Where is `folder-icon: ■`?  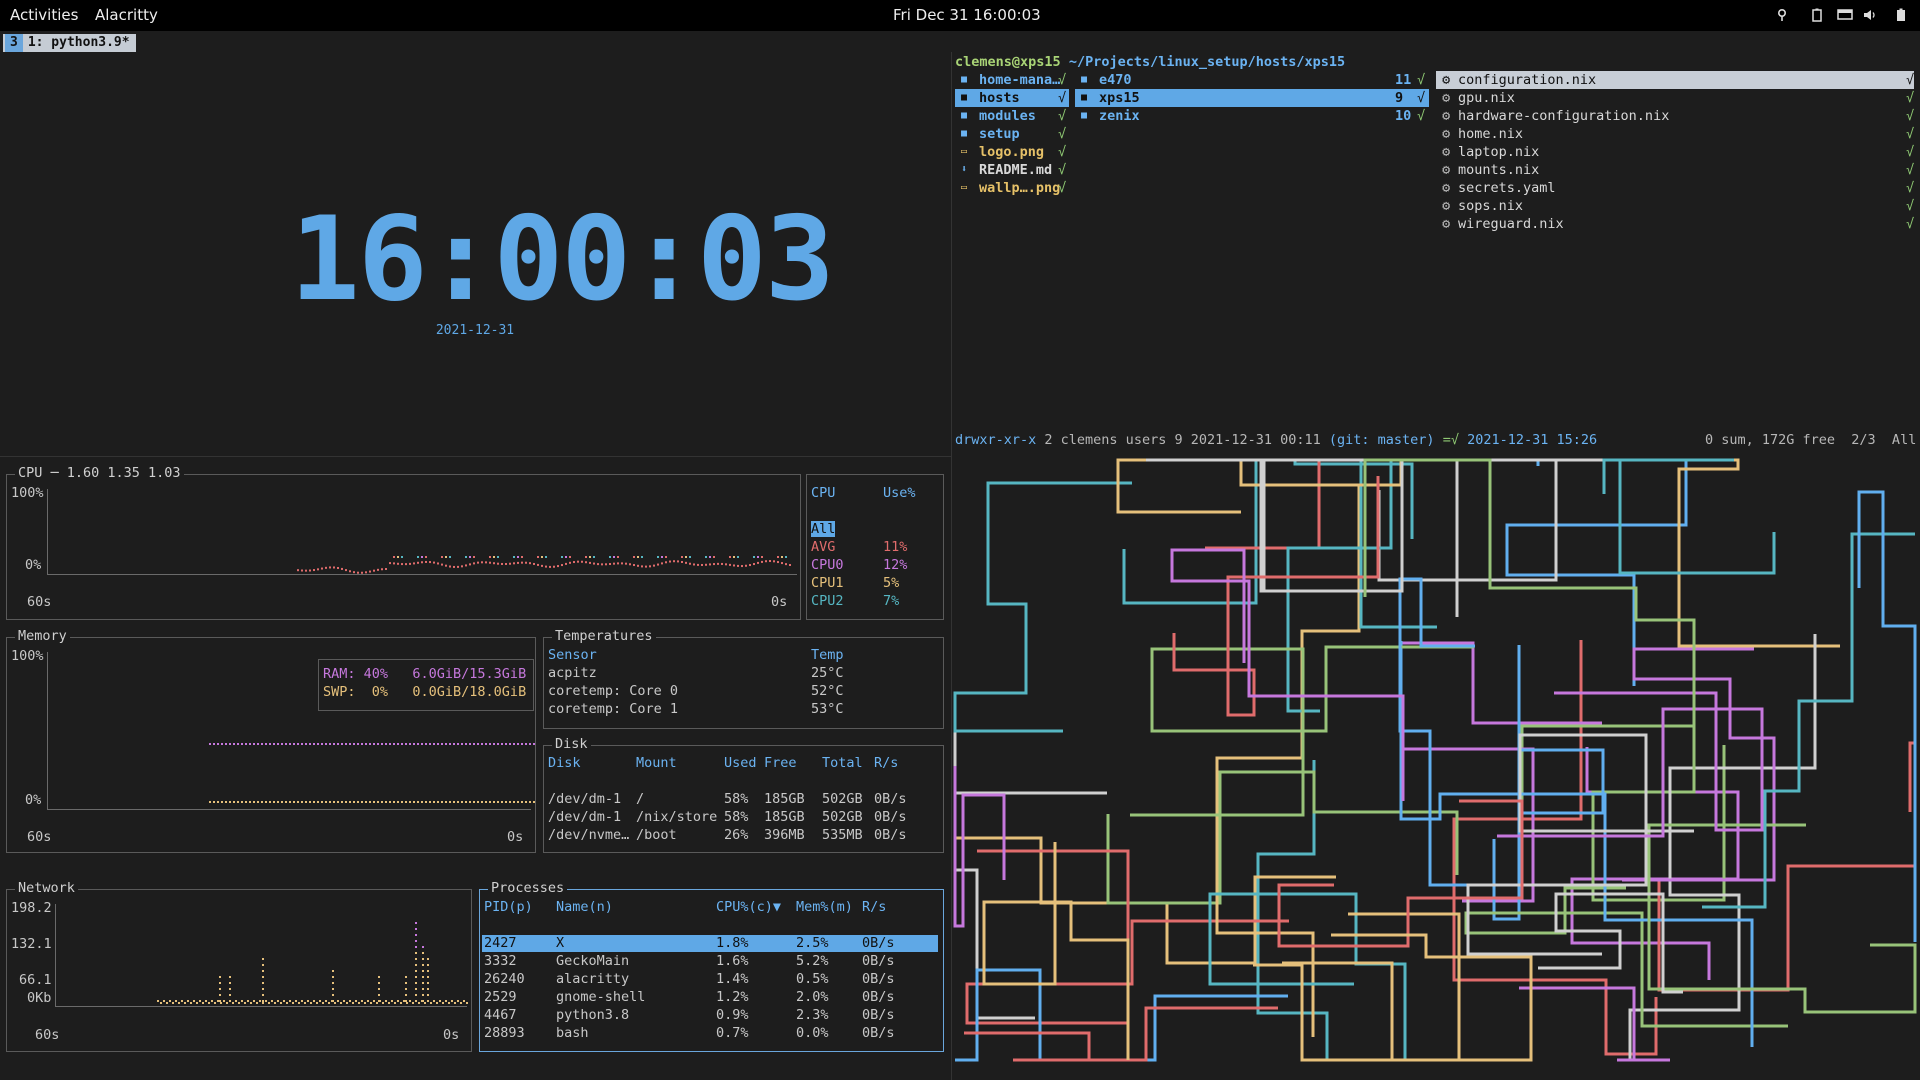
folder-icon: ■ is located at coordinates (1084, 97).